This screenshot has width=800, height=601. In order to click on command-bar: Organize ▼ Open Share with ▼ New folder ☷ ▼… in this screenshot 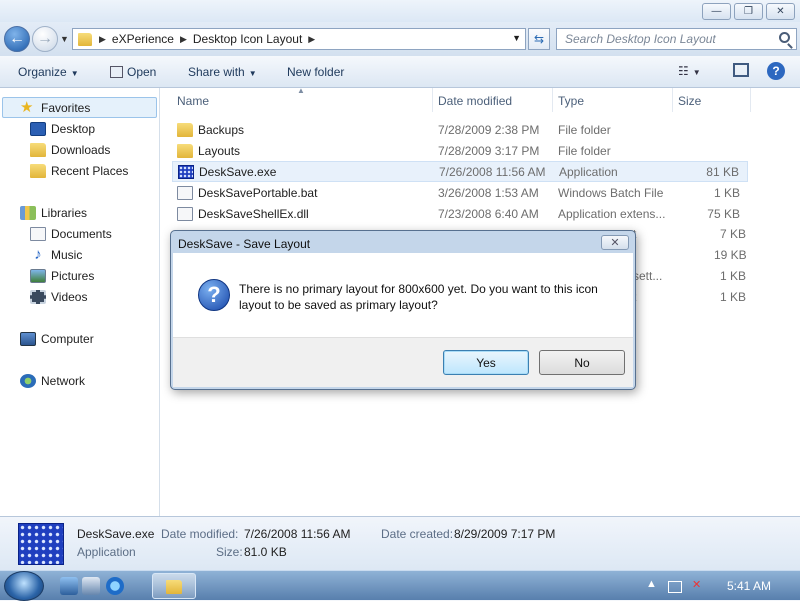, I will do `click(400, 72)`.